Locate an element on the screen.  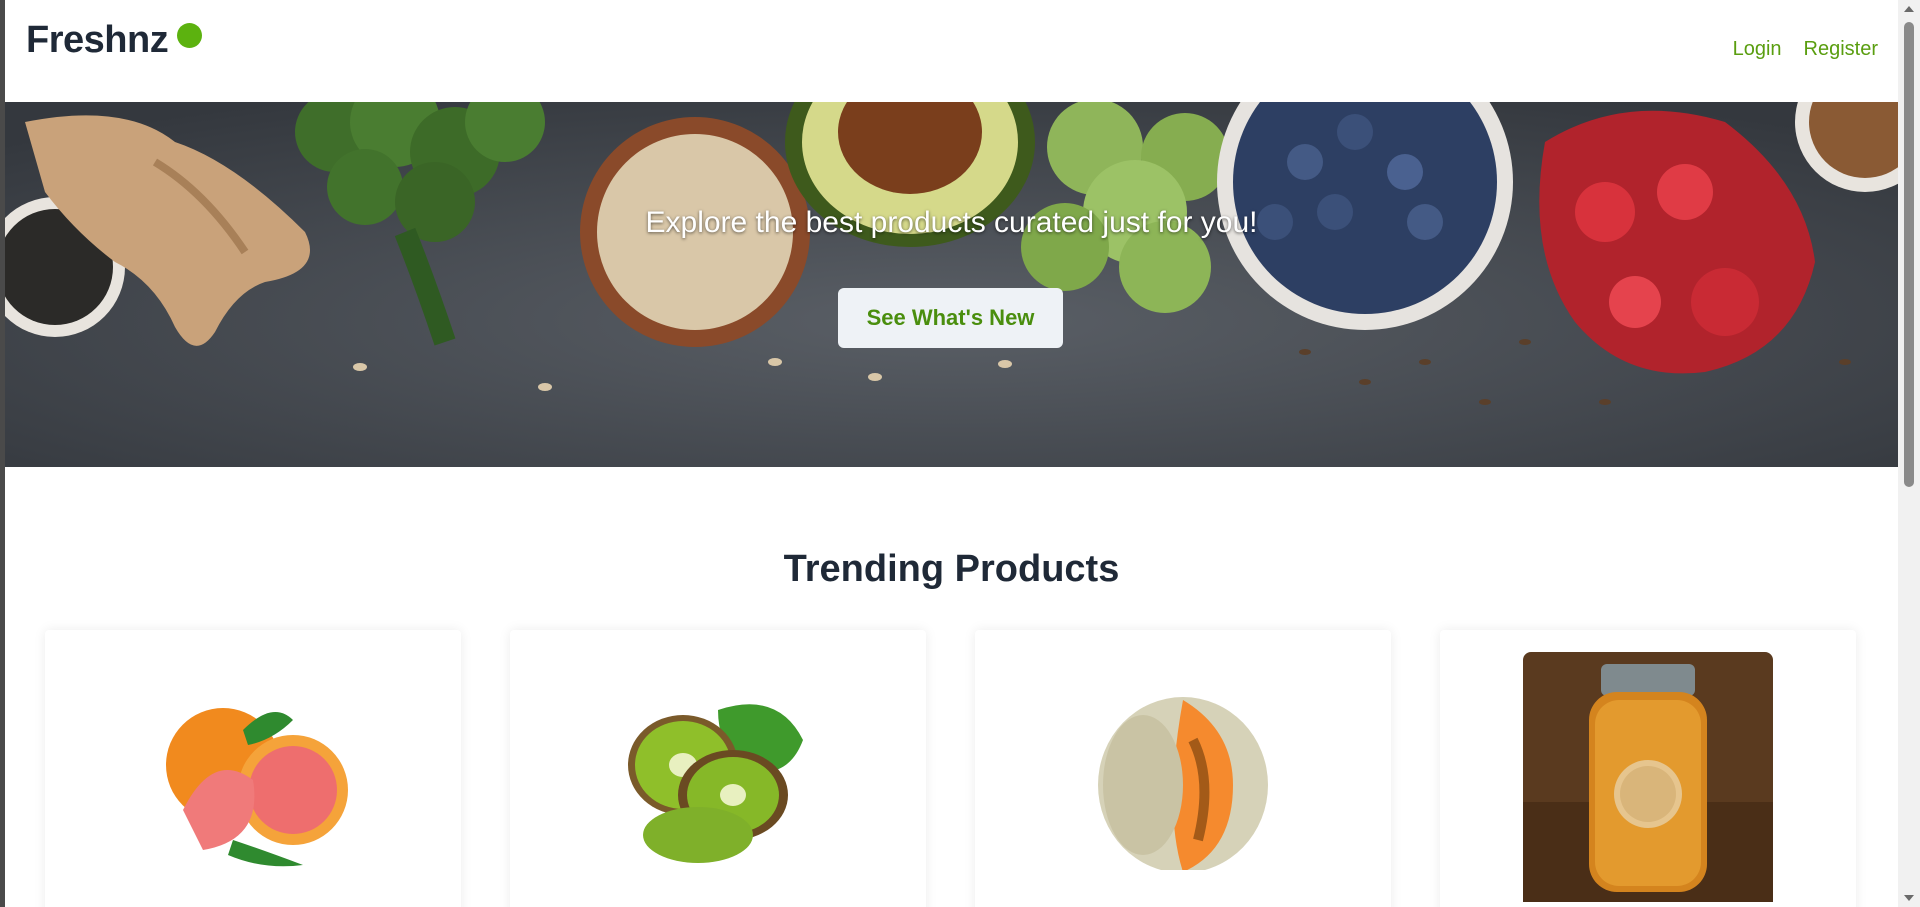
brand-dot-icon is located at coordinates (190, 35).